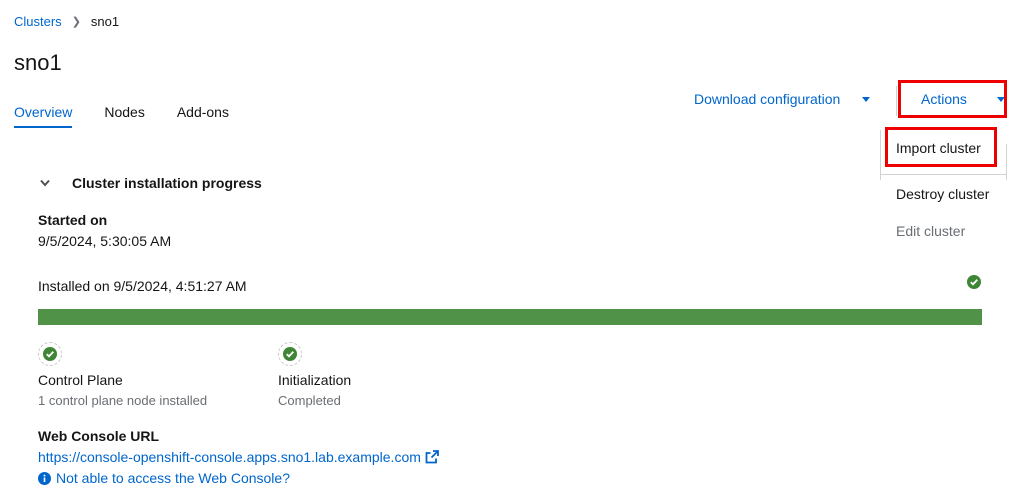 This screenshot has width=1022, height=498. I want to click on section-toggle, so click(45, 183).